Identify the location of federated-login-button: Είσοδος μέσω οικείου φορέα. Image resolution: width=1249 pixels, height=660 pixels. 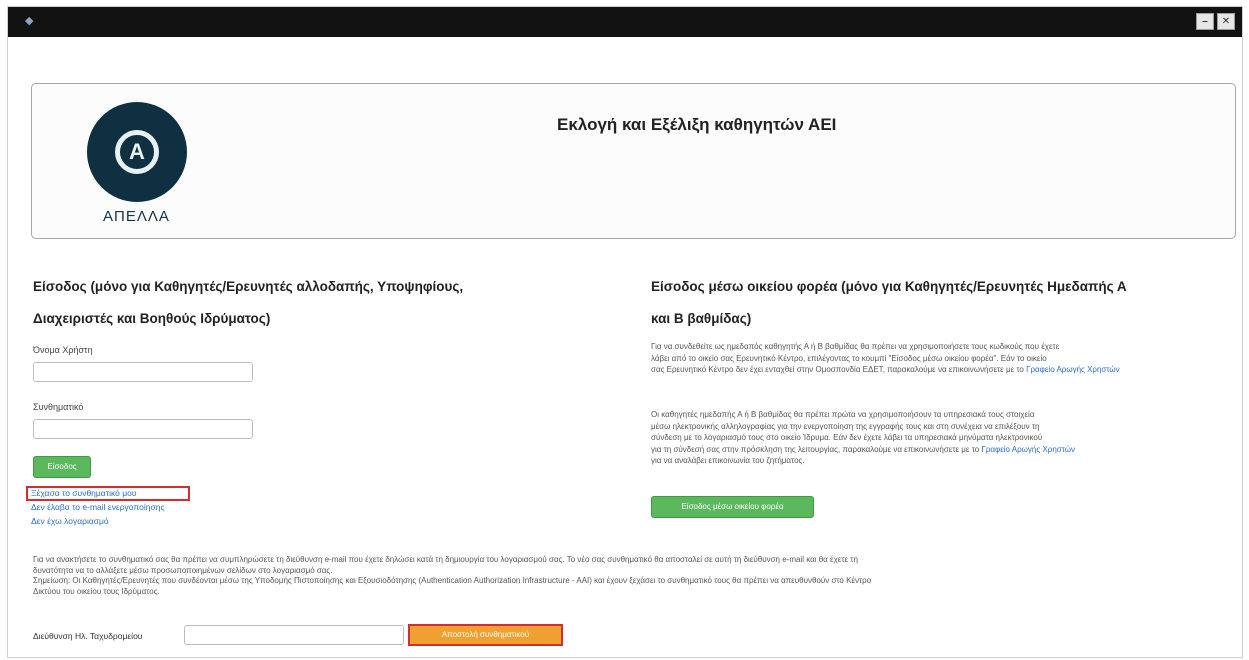
(732, 507).